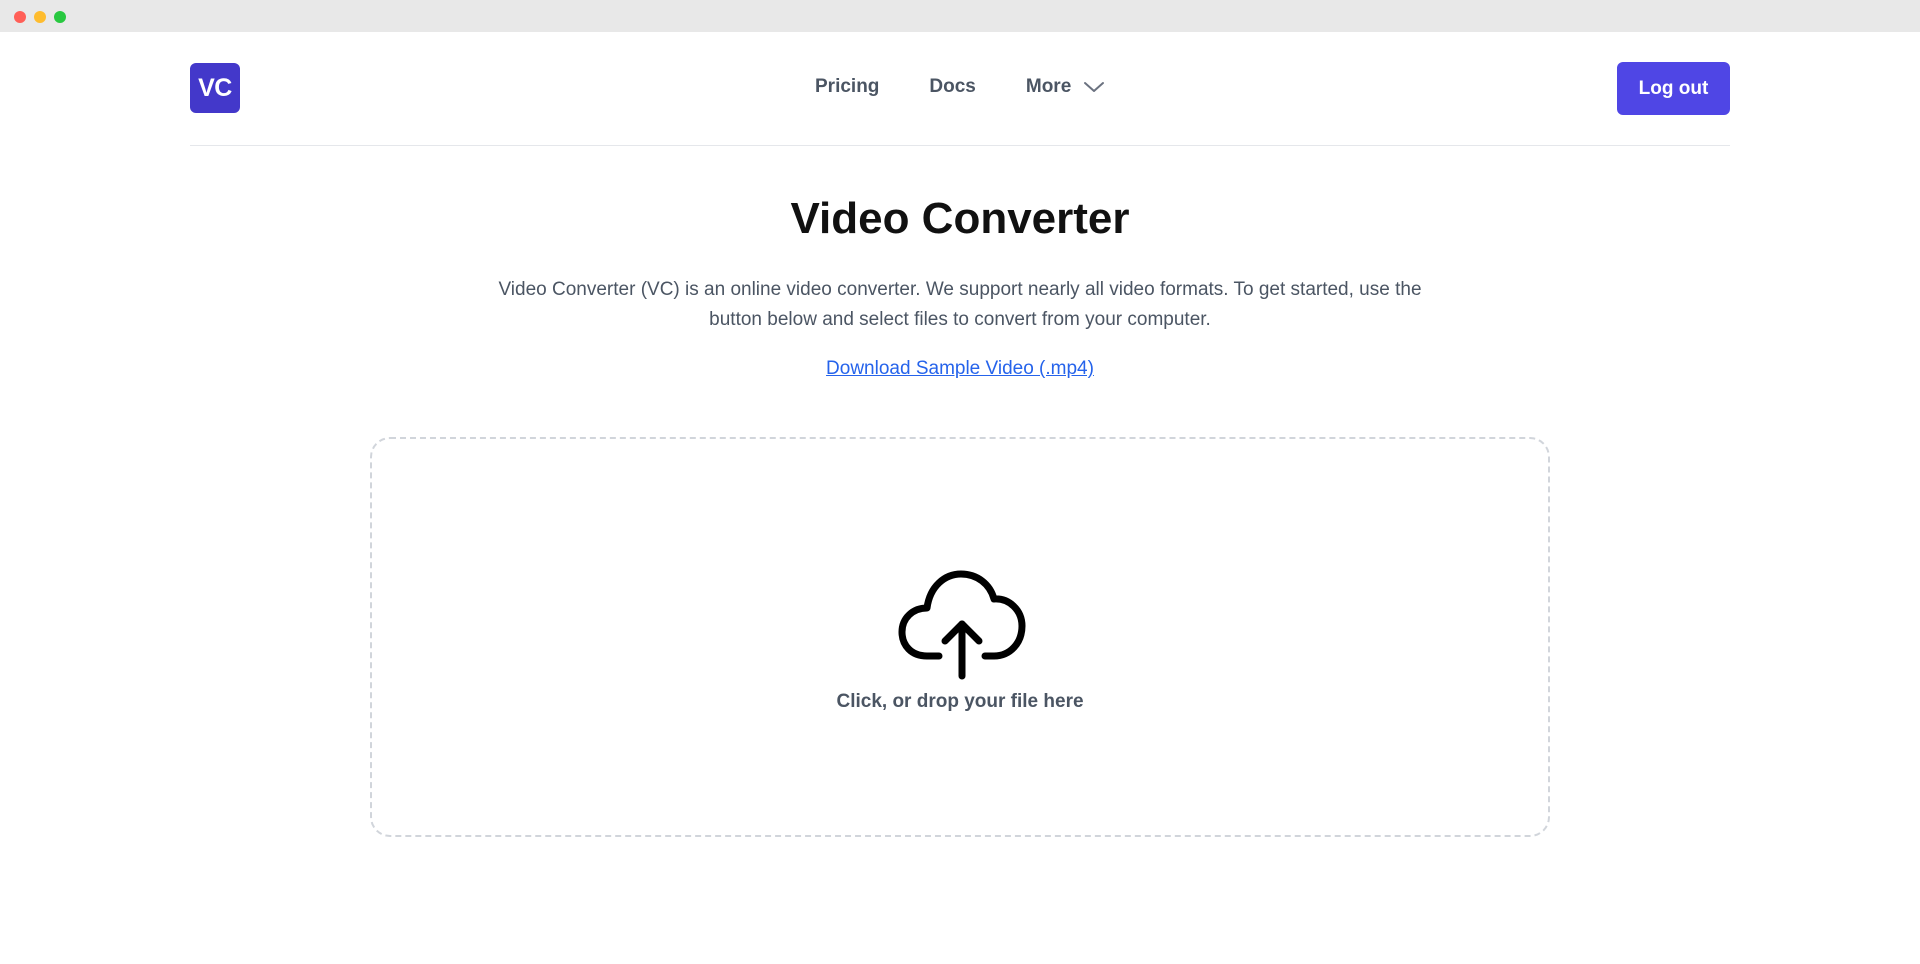 The height and width of the screenshot is (964, 1920). Describe the element at coordinates (60, 17) in the screenshot. I see `maximize-window-button` at that location.